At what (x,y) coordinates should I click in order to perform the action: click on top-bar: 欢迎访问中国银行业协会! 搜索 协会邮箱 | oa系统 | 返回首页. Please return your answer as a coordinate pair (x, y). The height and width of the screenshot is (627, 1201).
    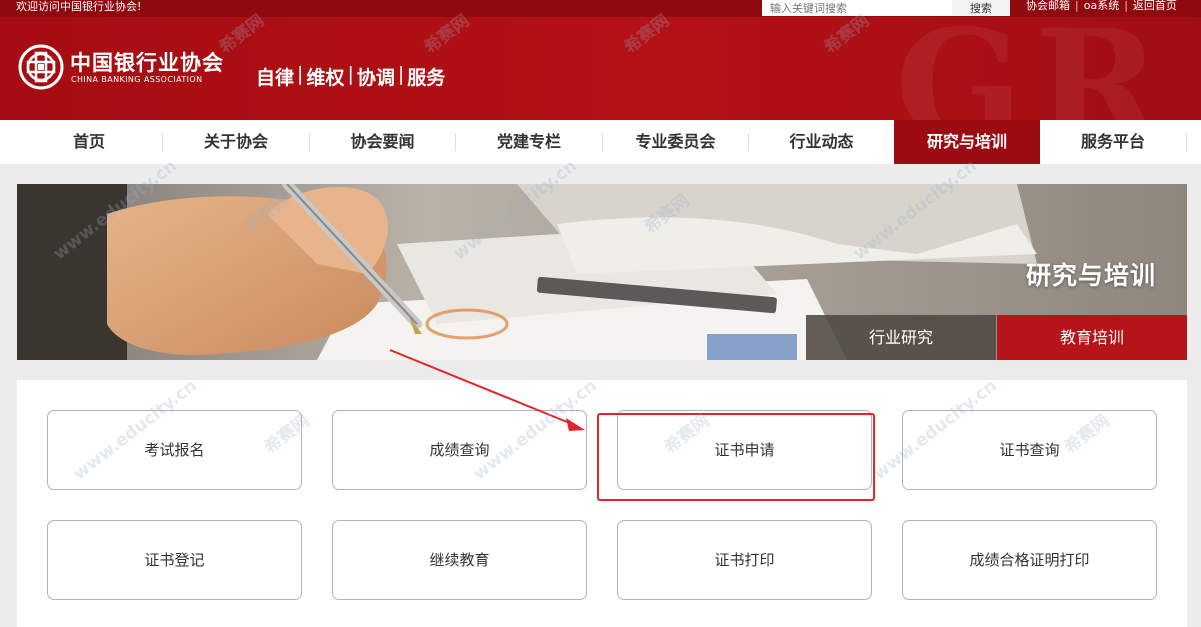
    Looking at the image, I should click on (600, 8).